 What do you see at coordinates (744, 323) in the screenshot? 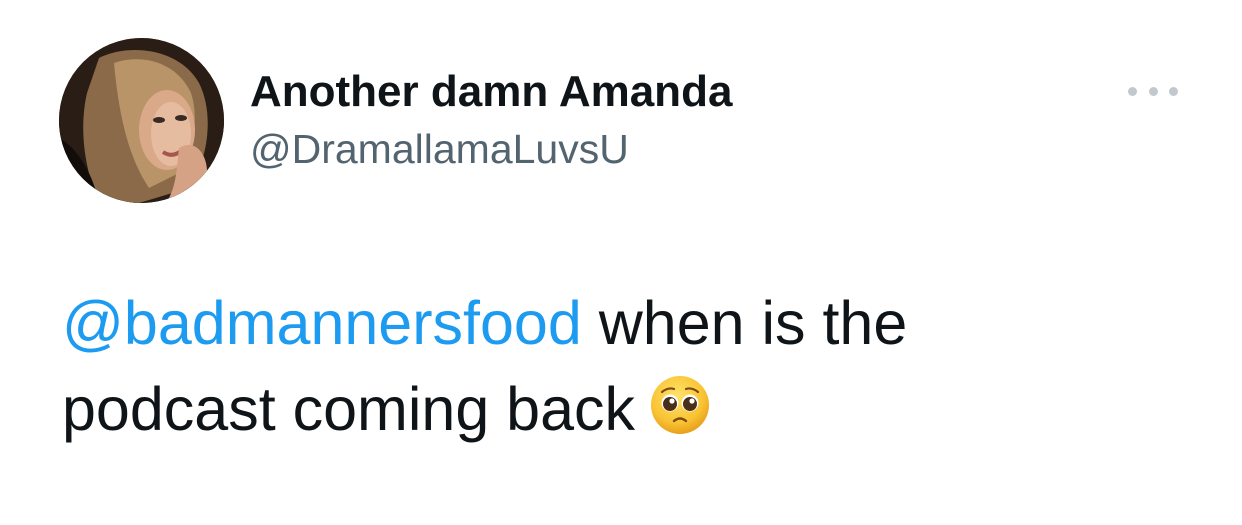
I see `tweet-text-line1: when is the` at bounding box center [744, 323].